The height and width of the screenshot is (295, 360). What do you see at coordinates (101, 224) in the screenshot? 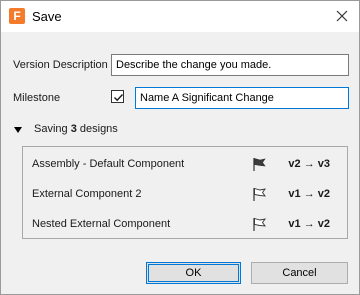
I see `design-name: Nested External Component` at bounding box center [101, 224].